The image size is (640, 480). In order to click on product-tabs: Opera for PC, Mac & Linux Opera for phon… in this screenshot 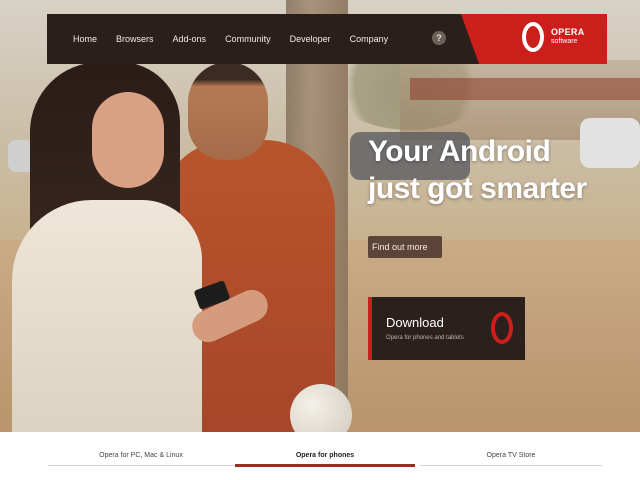, I will do `click(320, 456)`.